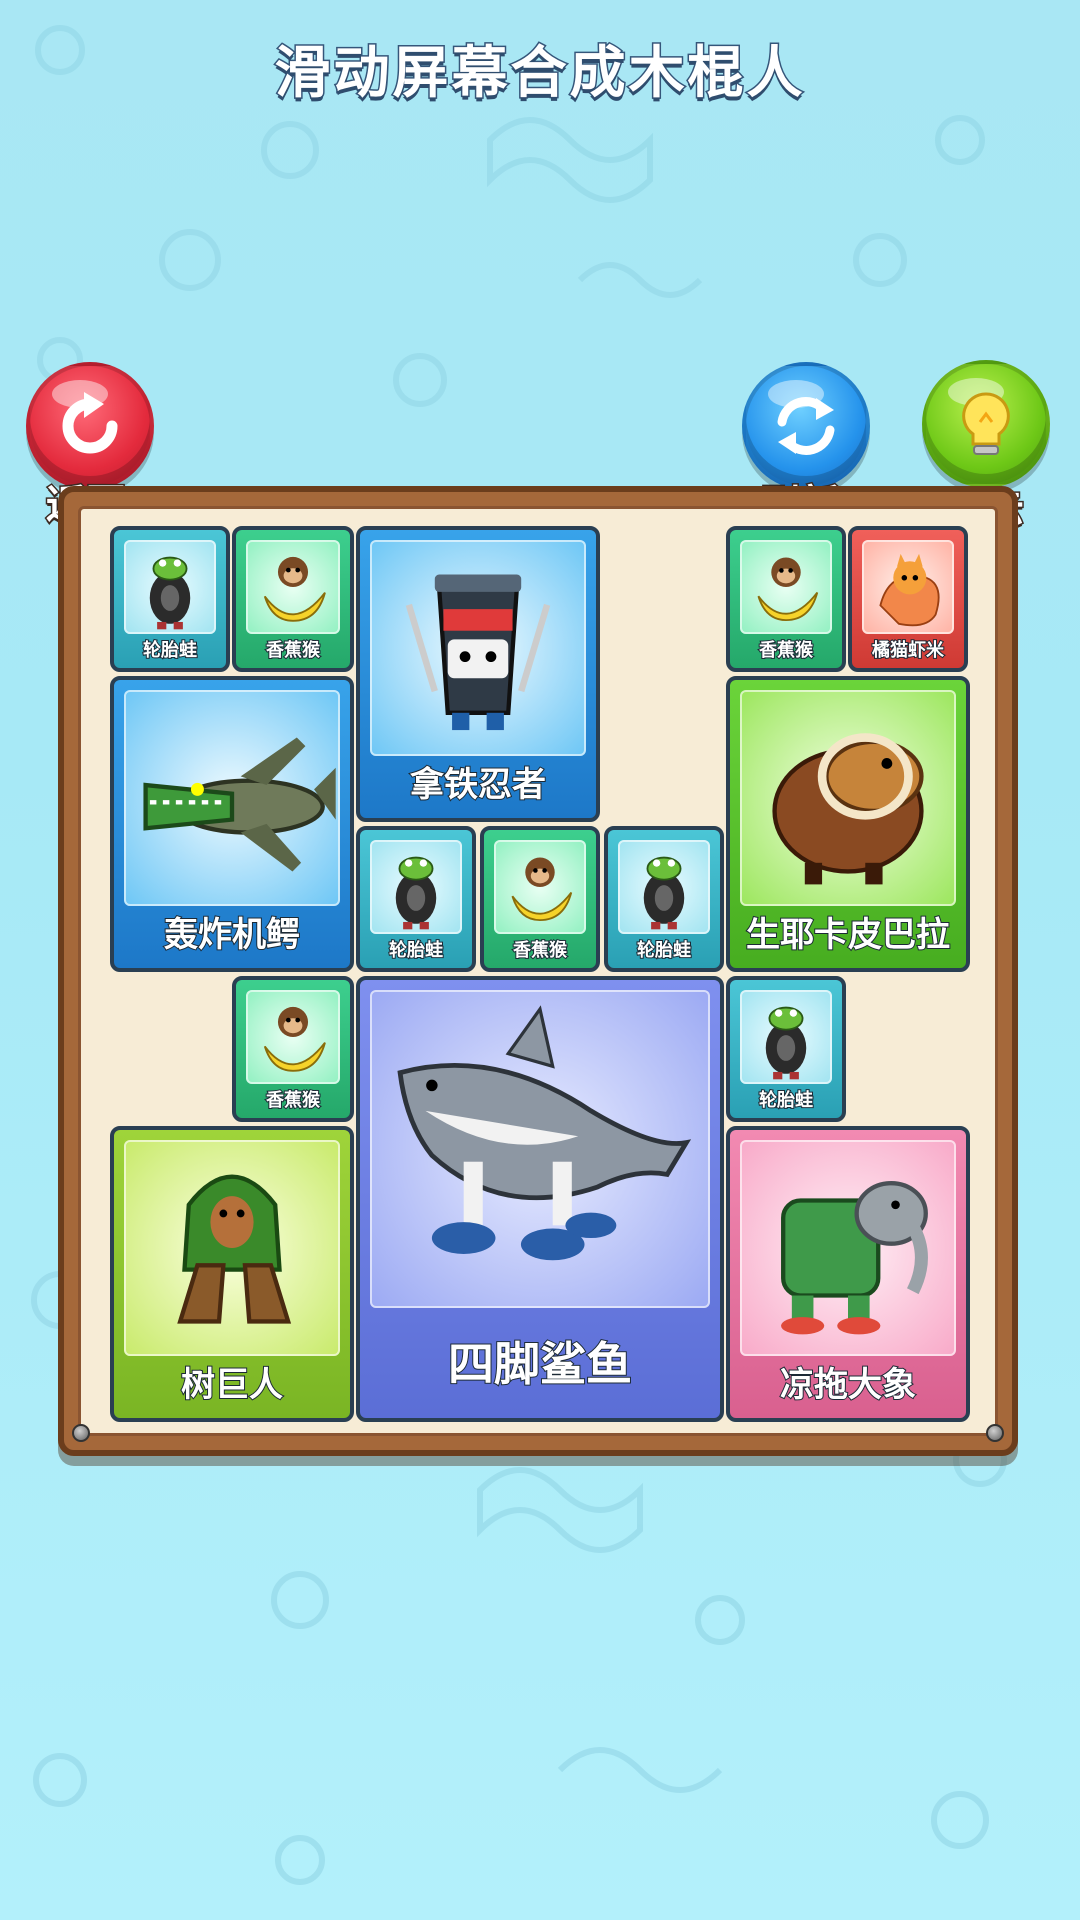  I want to click on tile-label: 橘猫虾米, so click(908, 650).